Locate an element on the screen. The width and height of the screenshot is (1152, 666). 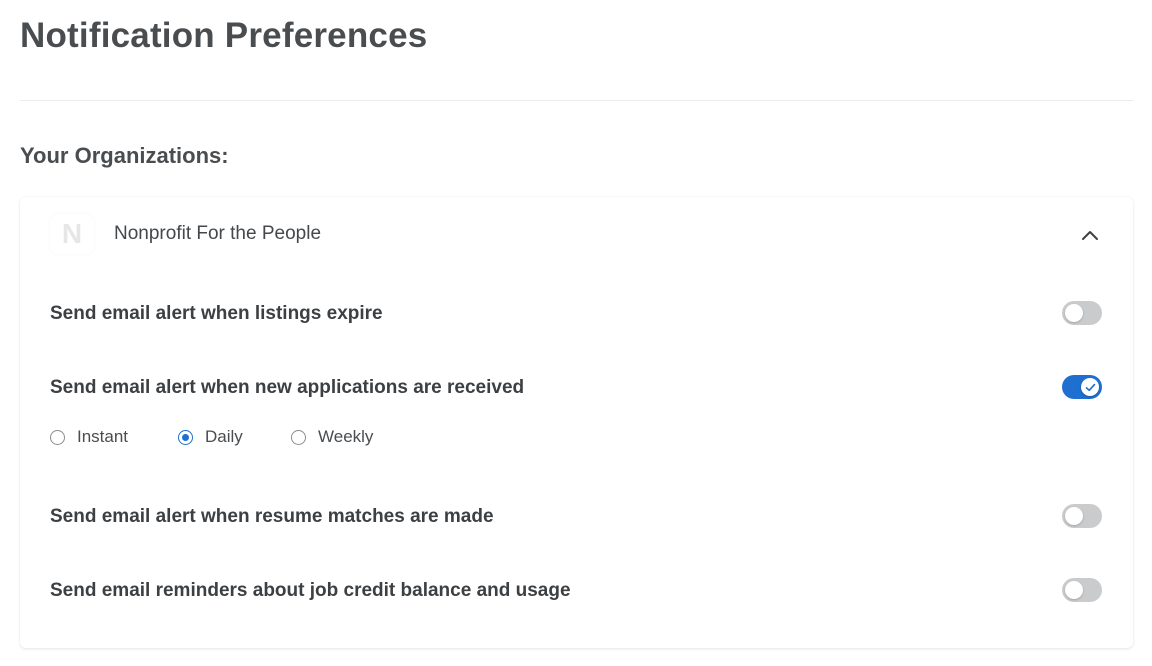
radio-weekly: Weekly is located at coordinates (332, 437).